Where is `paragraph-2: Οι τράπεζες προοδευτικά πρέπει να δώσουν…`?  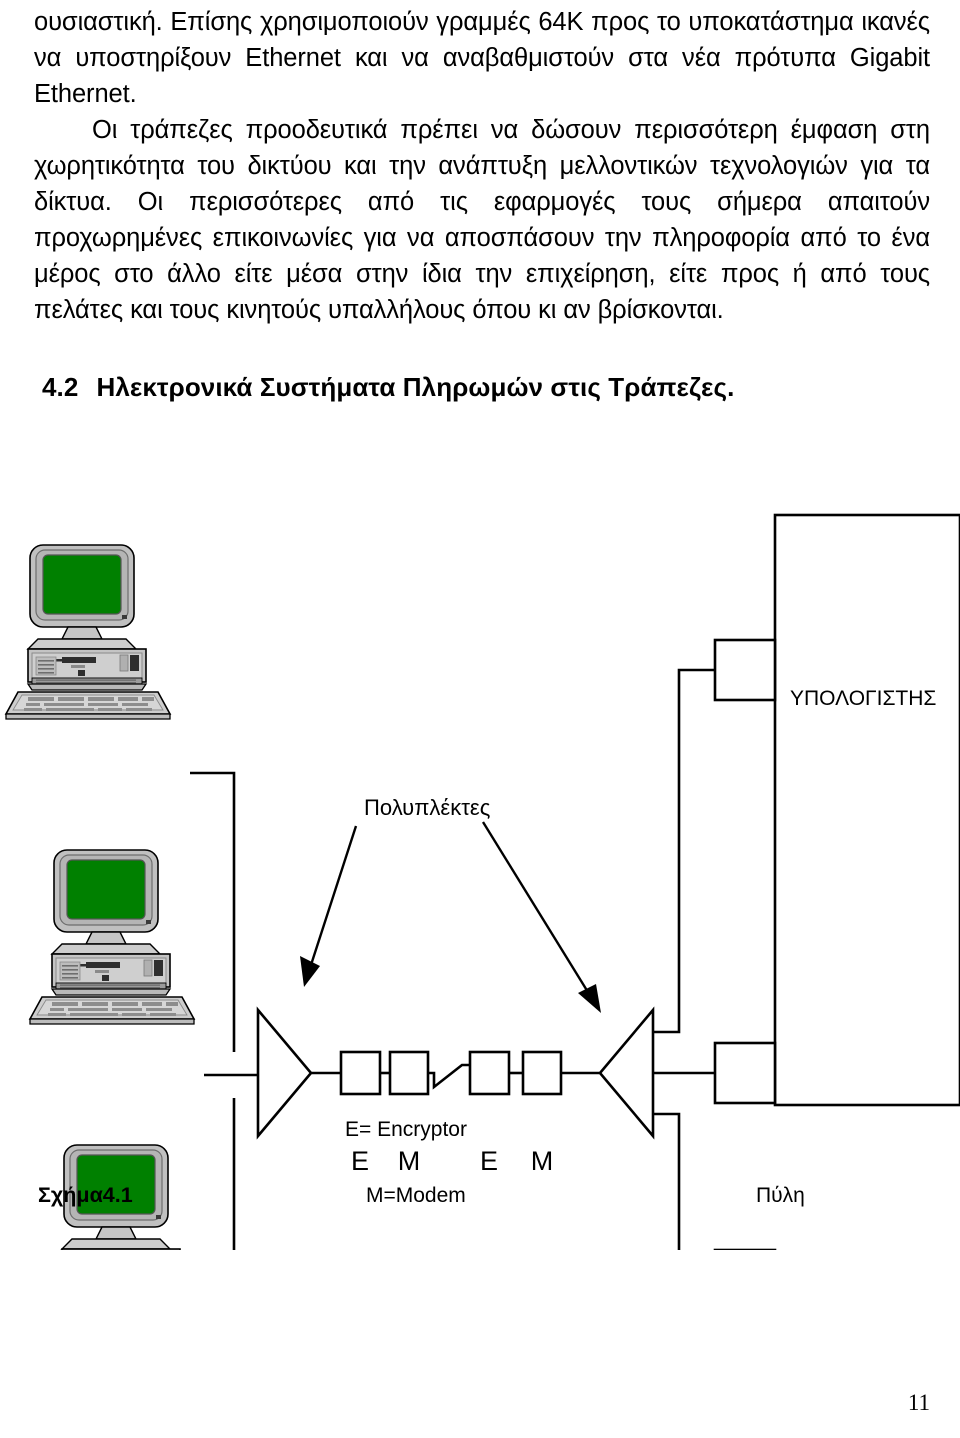
paragraph-2: Οι τράπεζες προοδευτικά πρέπει να δώσουν… is located at coordinates (482, 220).